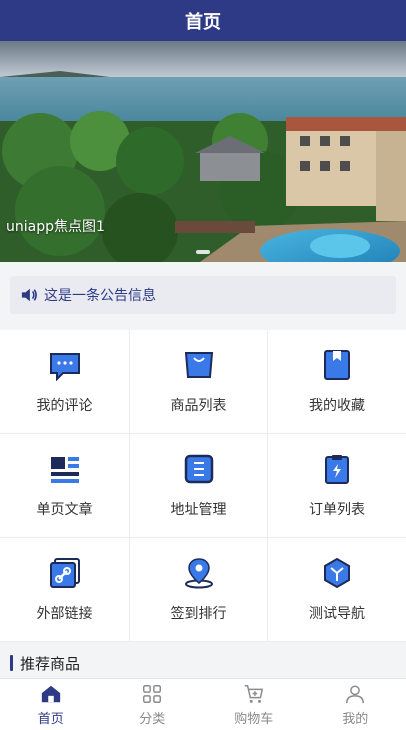  I want to click on speaker-icon, so click(29, 295).